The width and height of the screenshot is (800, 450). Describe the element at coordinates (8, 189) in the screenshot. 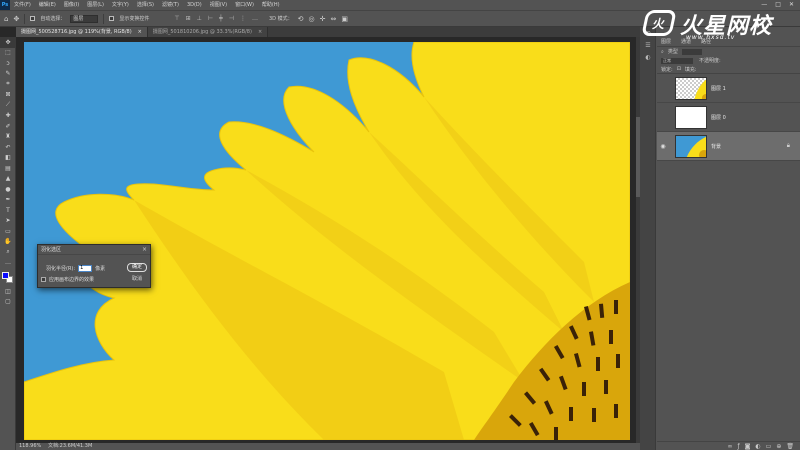

I see `dodge-tool-icon: ●` at that location.